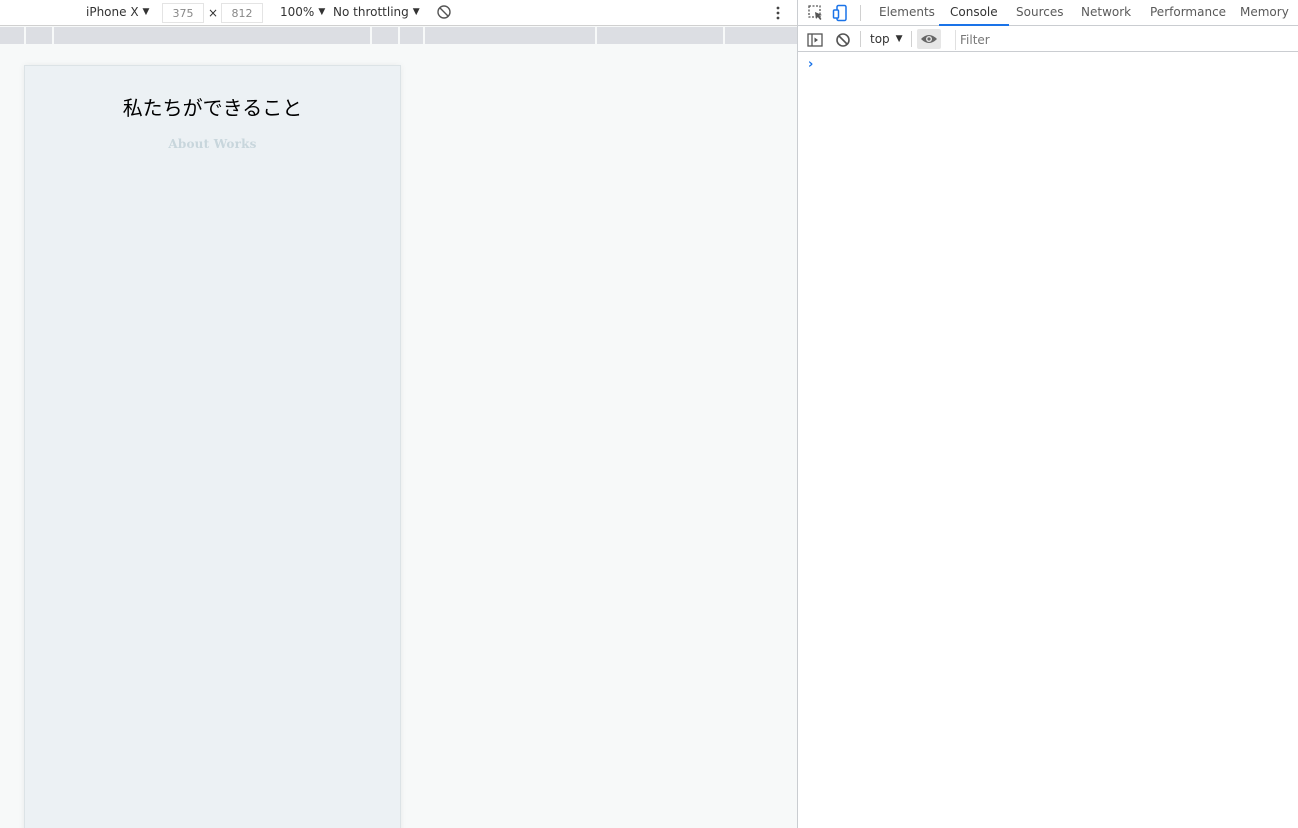 This screenshot has height=828, width=1298. Describe the element at coordinates (907, 13) in the screenshot. I see `tab-elements: Elements` at that location.